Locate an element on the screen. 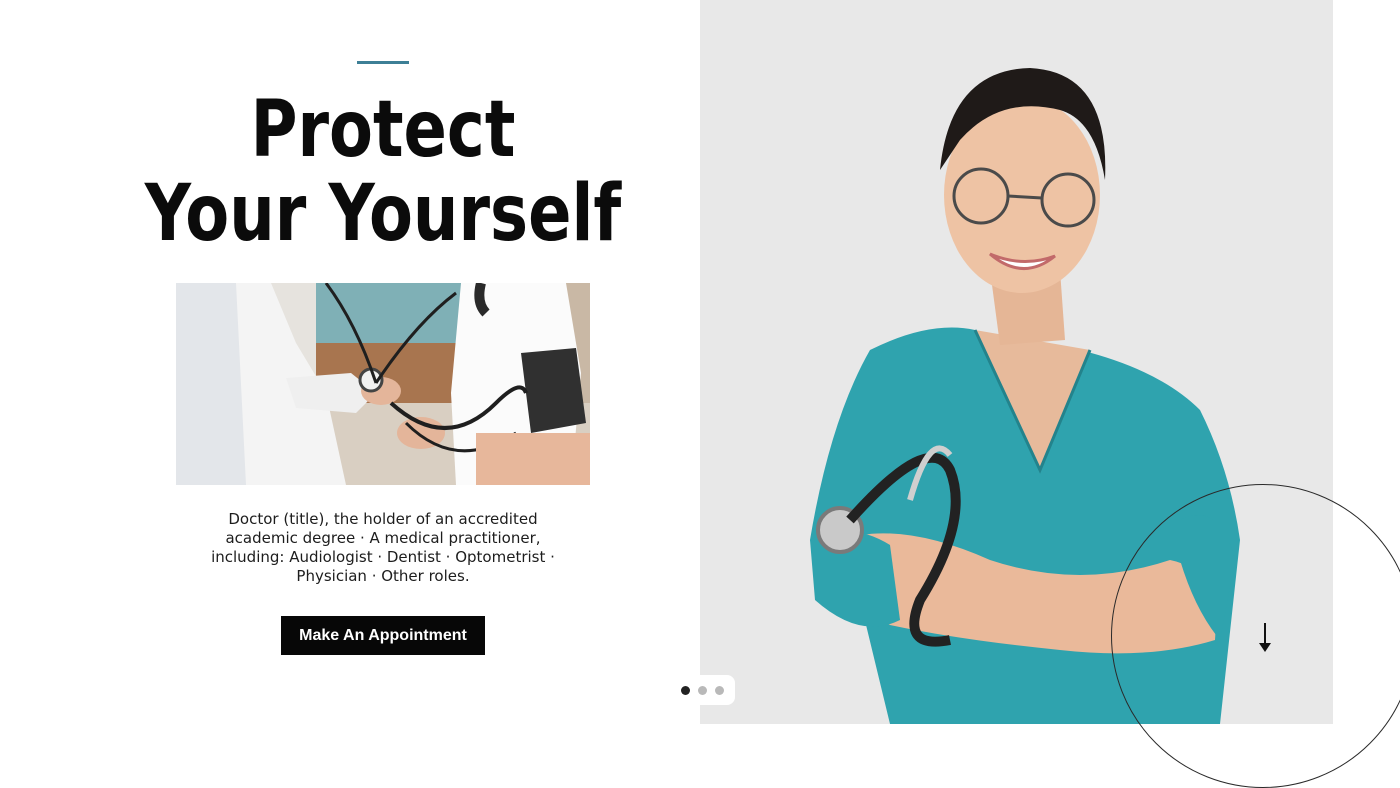 This screenshot has height=788, width=1400. headline-line-1: Protect is located at coordinates (383, 130).